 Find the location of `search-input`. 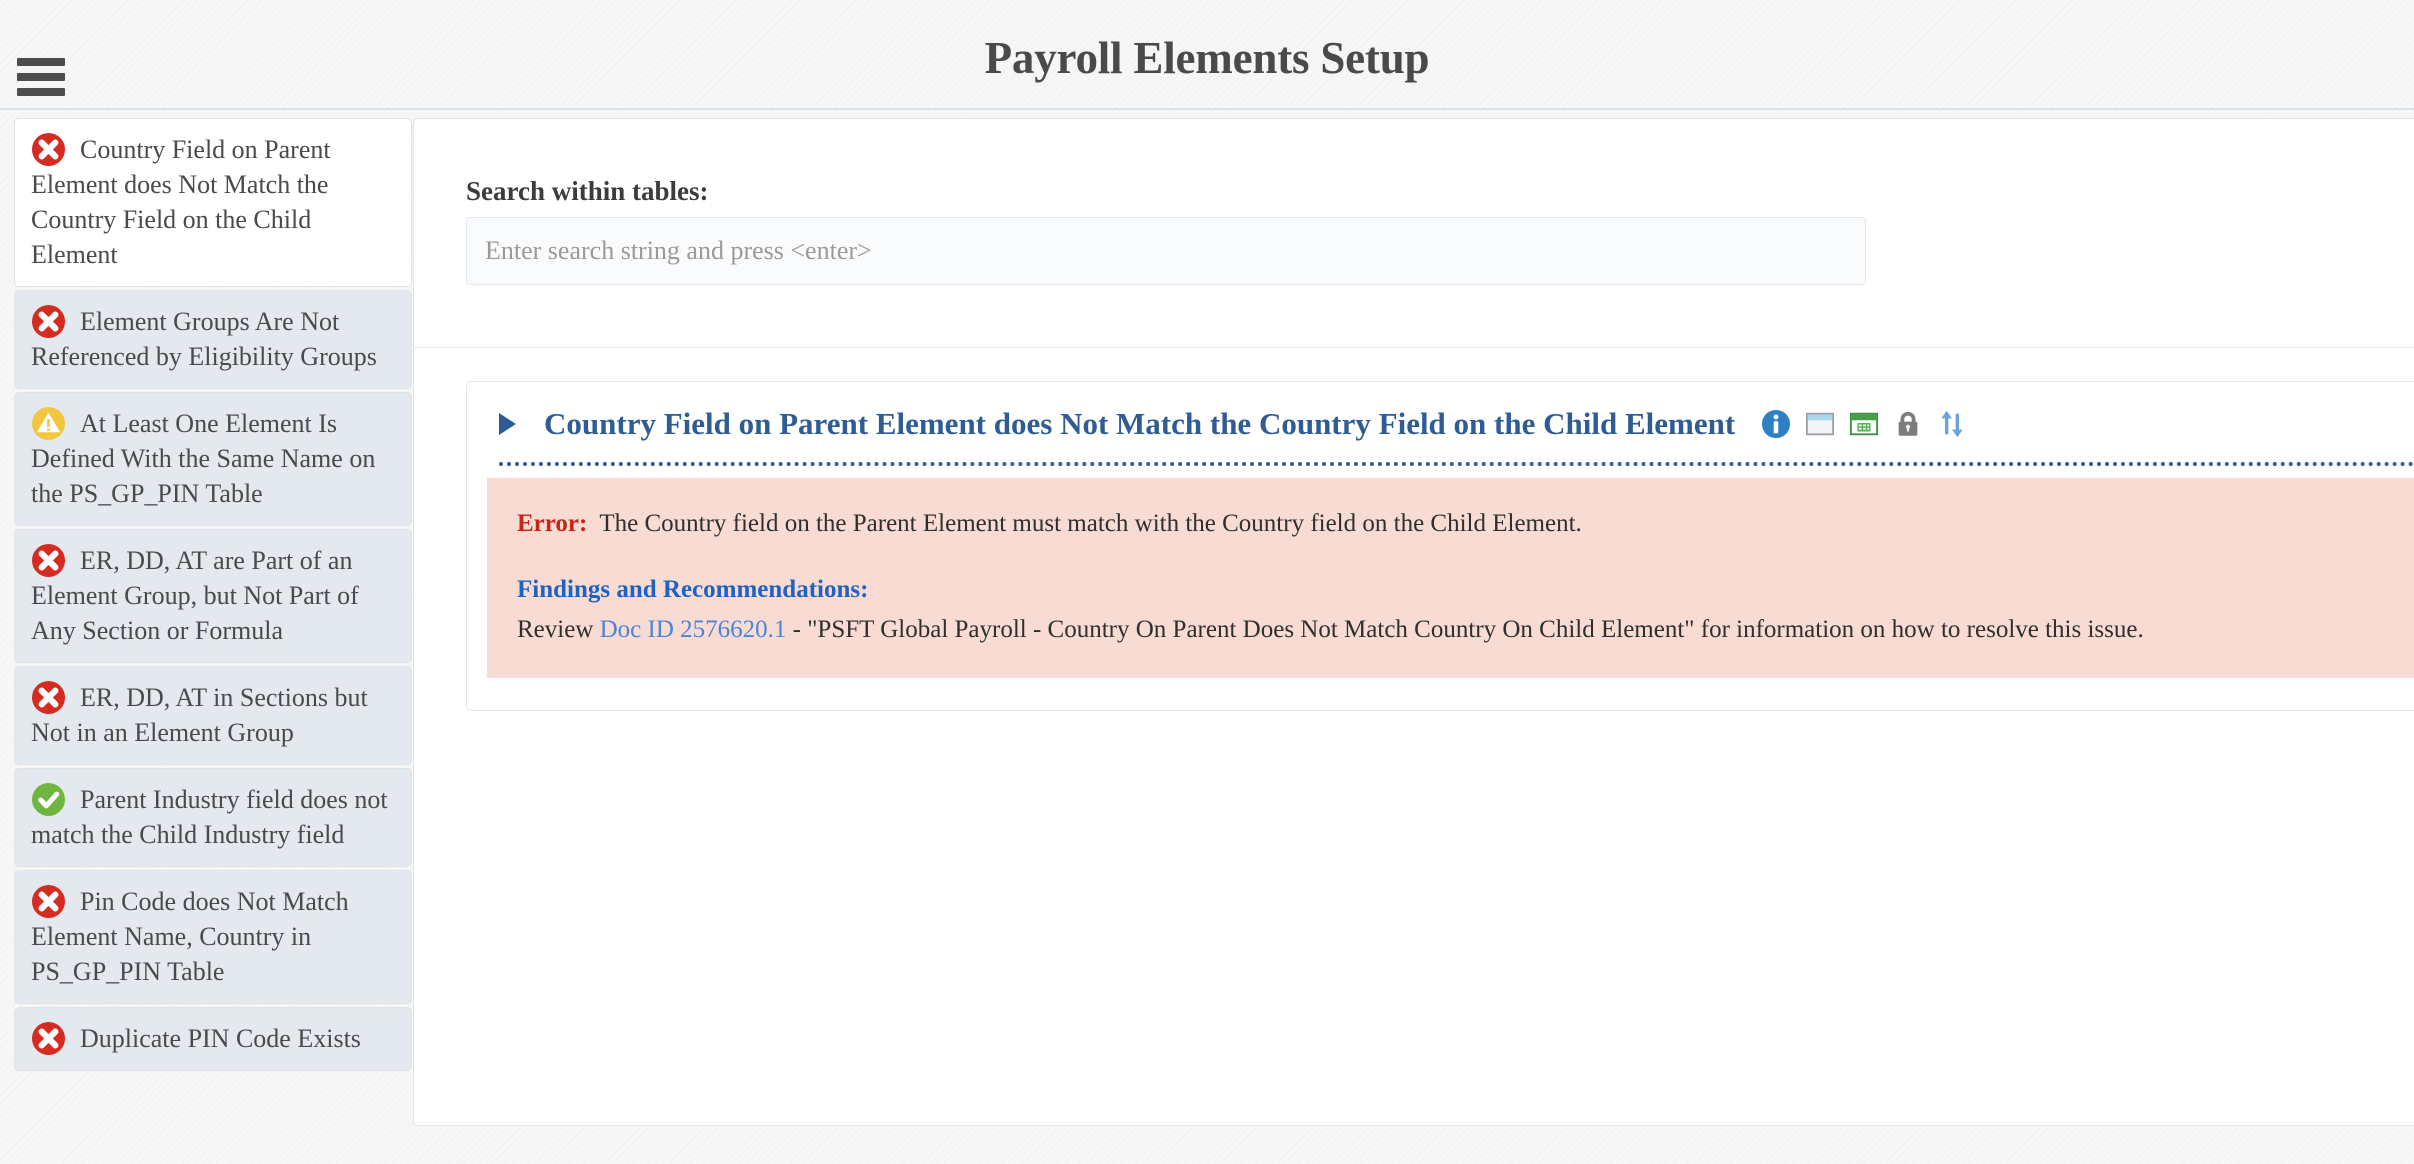

search-input is located at coordinates (1166, 251).